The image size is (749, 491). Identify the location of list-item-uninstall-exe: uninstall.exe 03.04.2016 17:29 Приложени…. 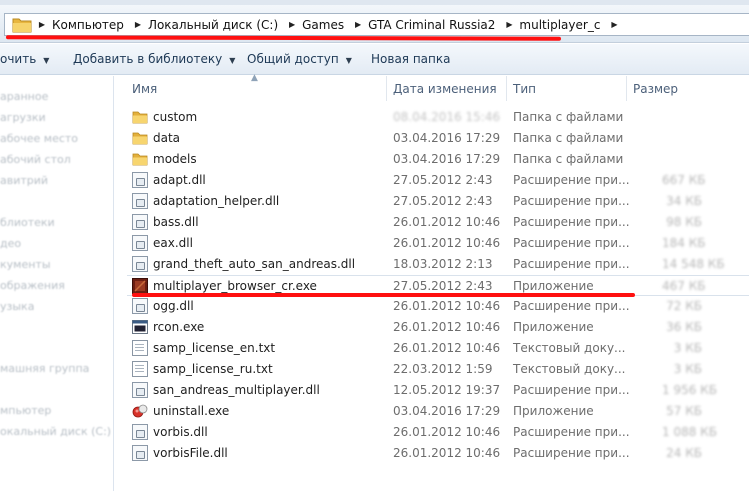
(438, 411).